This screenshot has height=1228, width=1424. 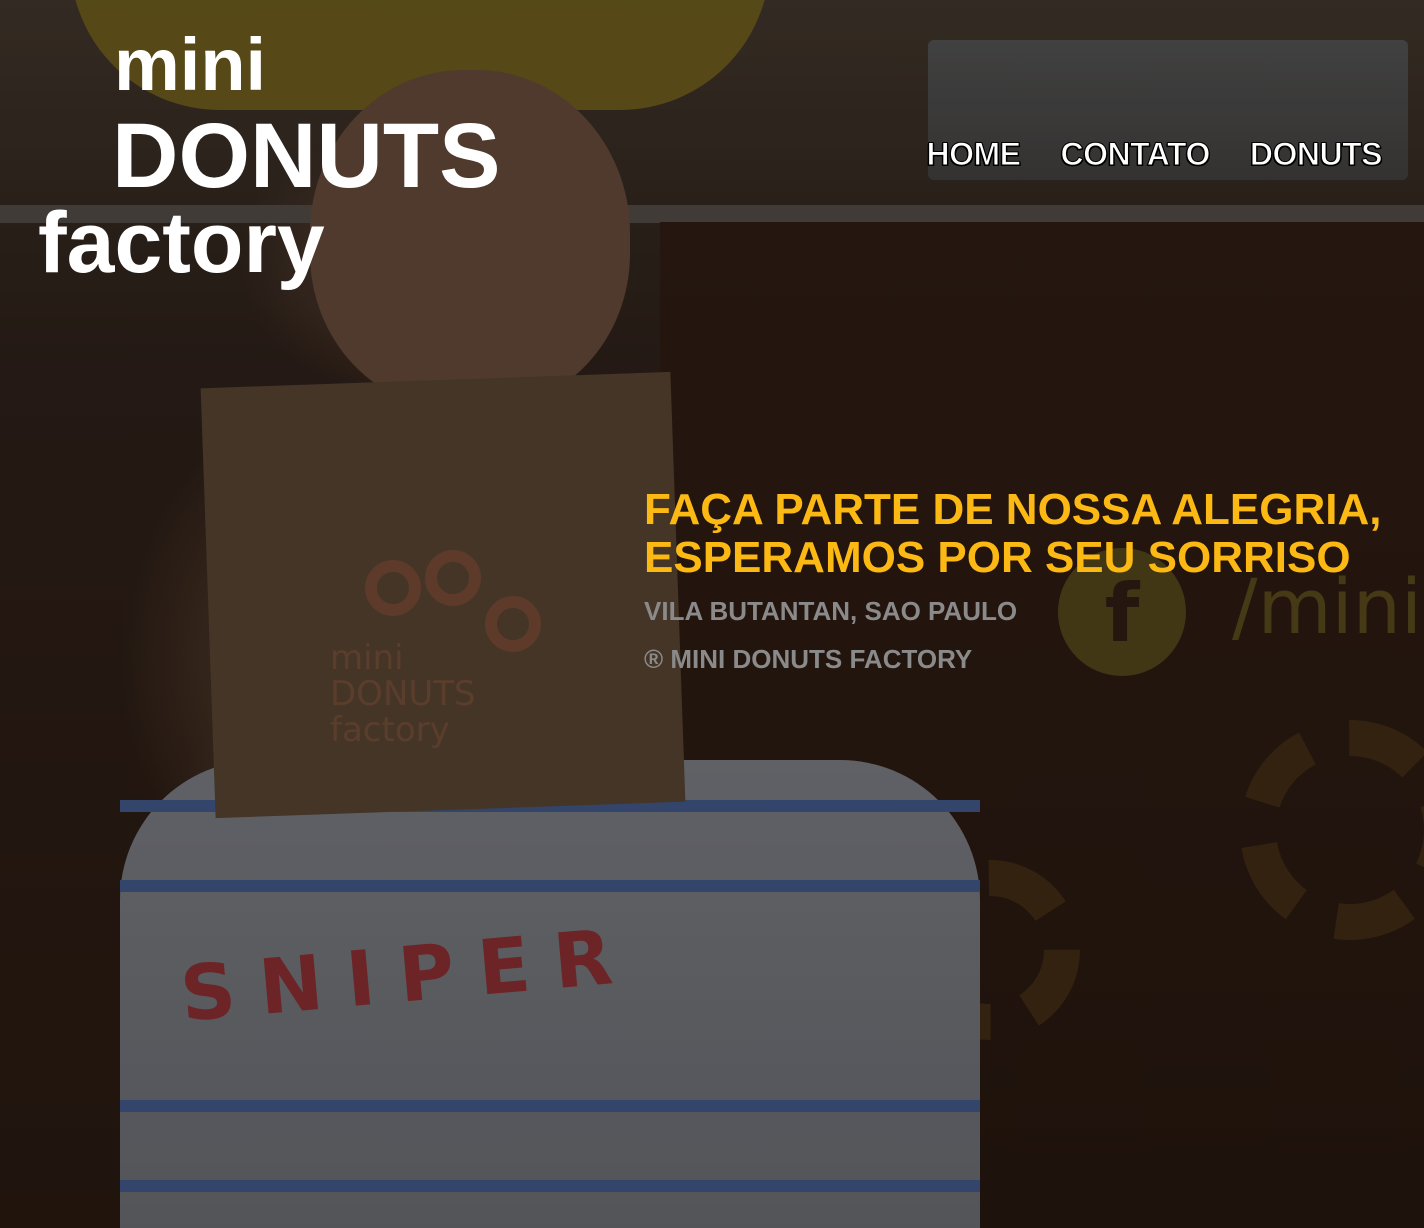 What do you see at coordinates (831, 611) in the screenshot?
I see `location-text: VILA BUTANTAN, SAO PAULO` at bounding box center [831, 611].